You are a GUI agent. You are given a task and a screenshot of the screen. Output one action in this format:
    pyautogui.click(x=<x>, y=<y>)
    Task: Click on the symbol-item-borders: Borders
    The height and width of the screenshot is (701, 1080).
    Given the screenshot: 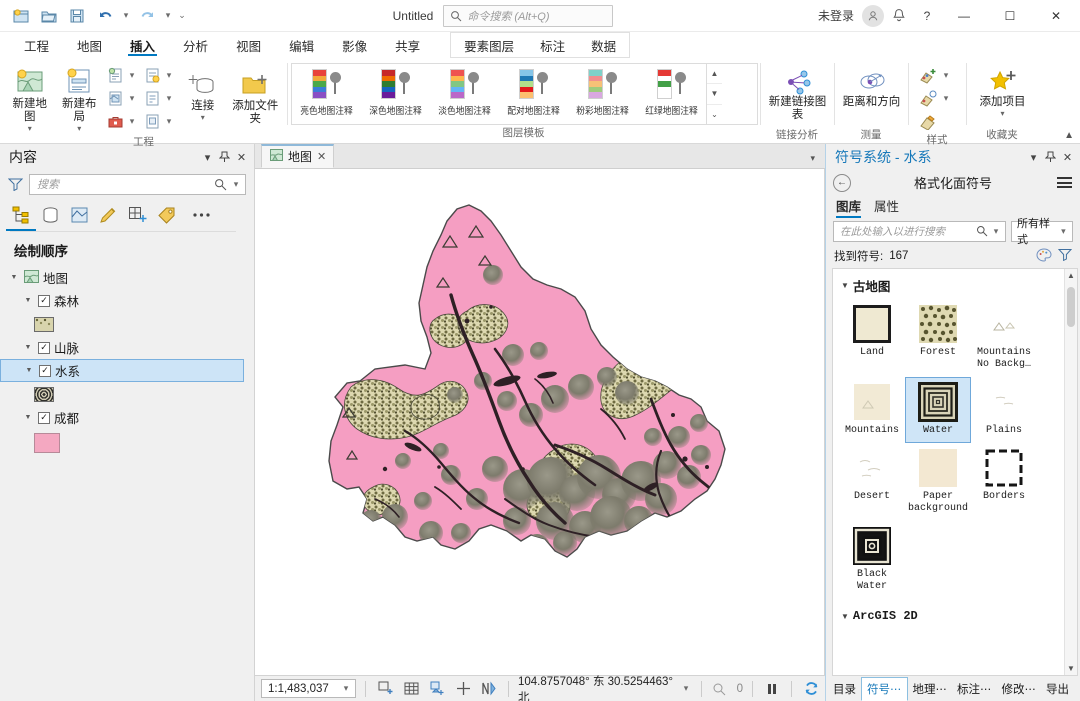 What is the action you would take?
    pyautogui.click(x=1004, y=482)
    